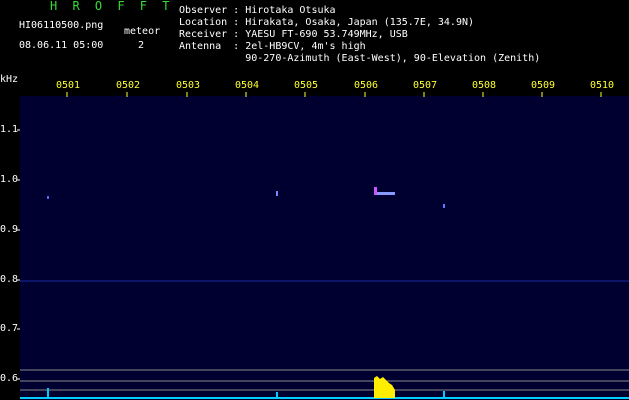 This screenshot has height=400, width=629. What do you see at coordinates (324, 384) in the screenshot?
I see `signal-level-panel` at bounding box center [324, 384].